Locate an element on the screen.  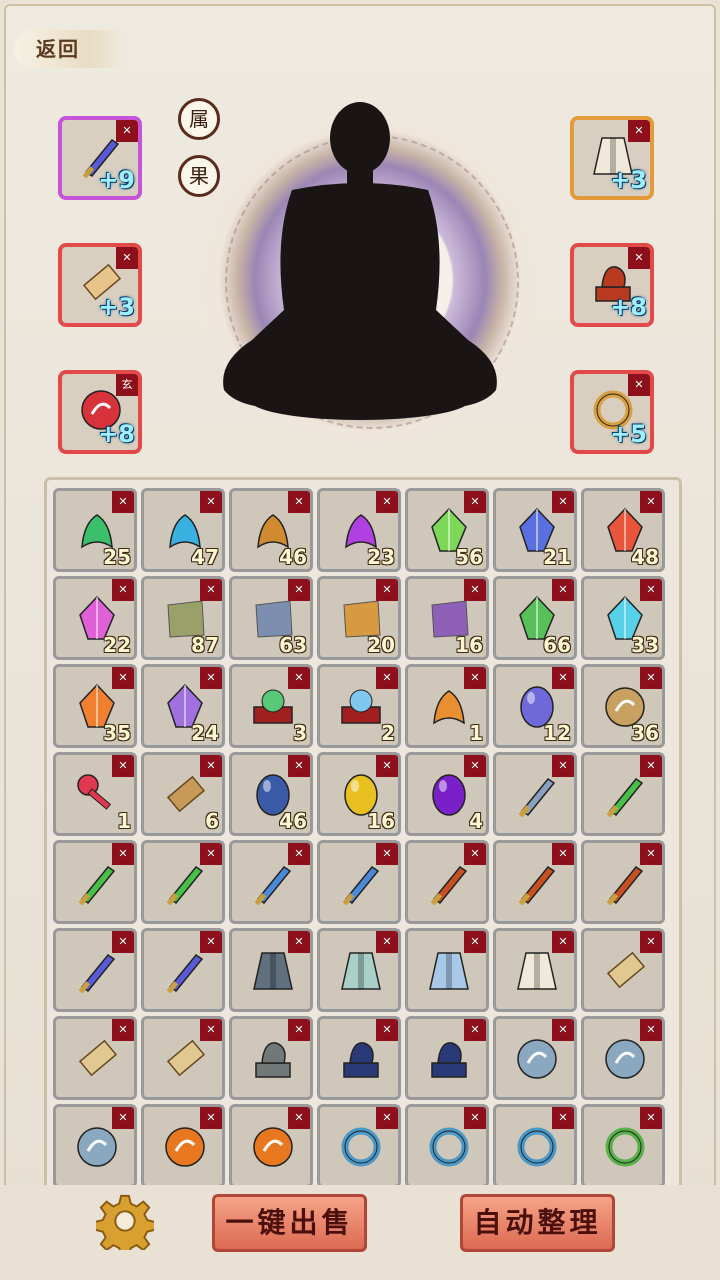
inventory-slot: ✕ 66 is located at coordinates (535, 618).